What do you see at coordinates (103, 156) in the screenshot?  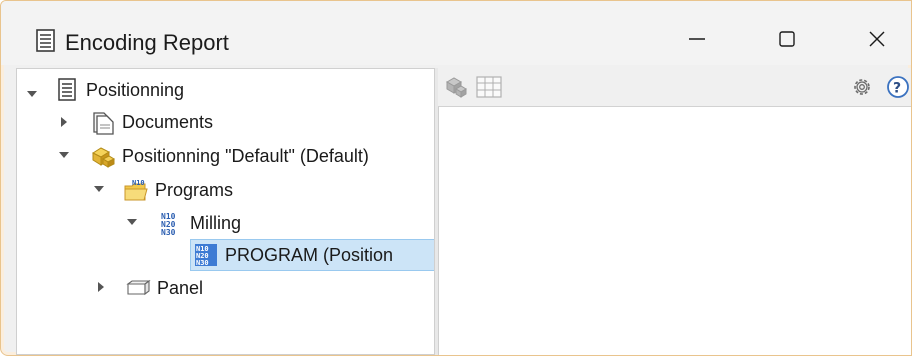 I see `part-config-icon` at bounding box center [103, 156].